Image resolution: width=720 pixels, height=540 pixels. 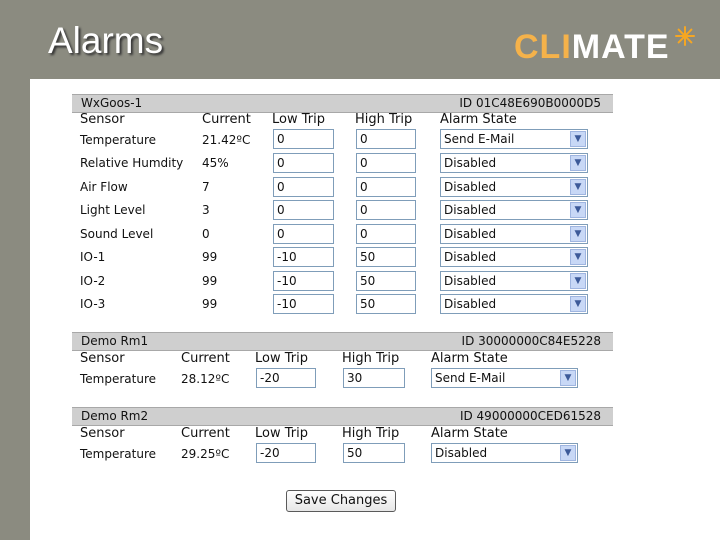 I want to click on current-value: 21.42ºC, so click(x=226, y=140).